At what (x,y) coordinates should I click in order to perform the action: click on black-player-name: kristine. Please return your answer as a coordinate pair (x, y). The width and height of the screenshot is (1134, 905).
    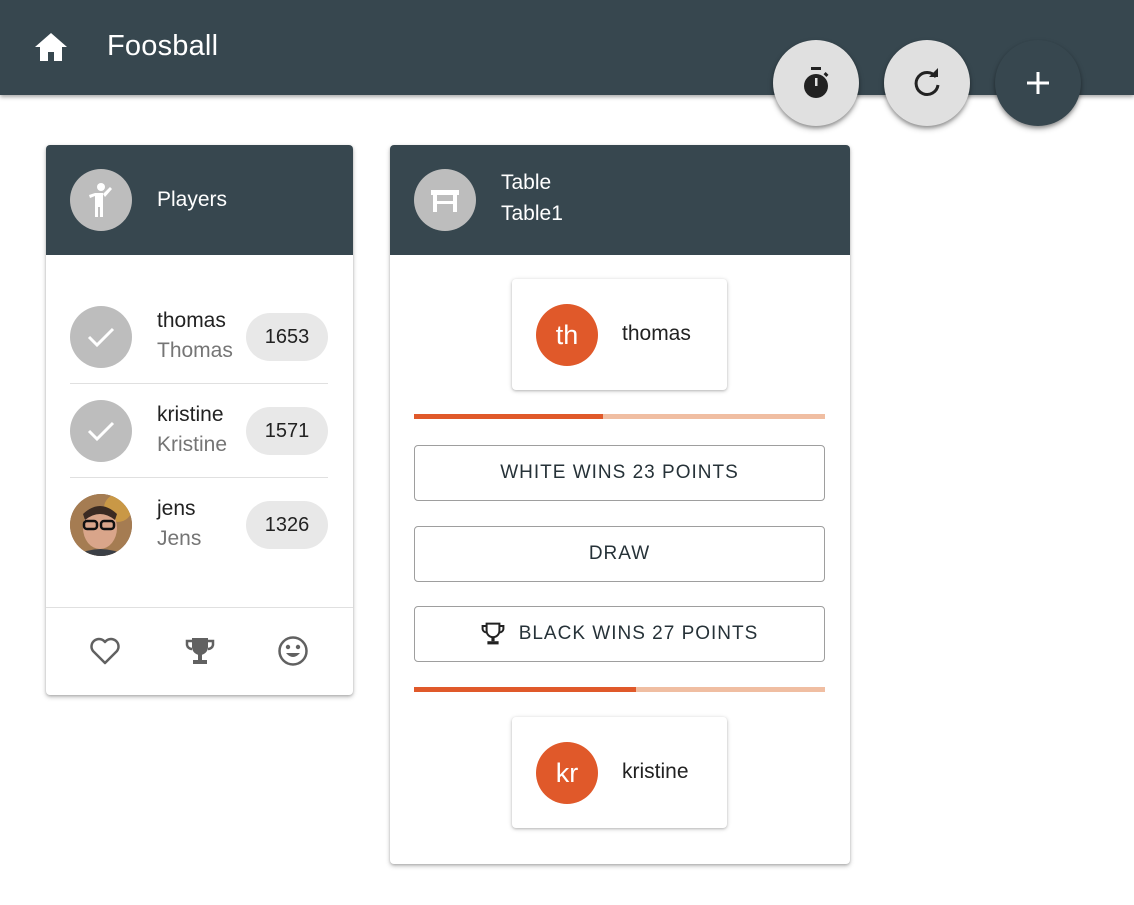
    Looking at the image, I should click on (655, 771).